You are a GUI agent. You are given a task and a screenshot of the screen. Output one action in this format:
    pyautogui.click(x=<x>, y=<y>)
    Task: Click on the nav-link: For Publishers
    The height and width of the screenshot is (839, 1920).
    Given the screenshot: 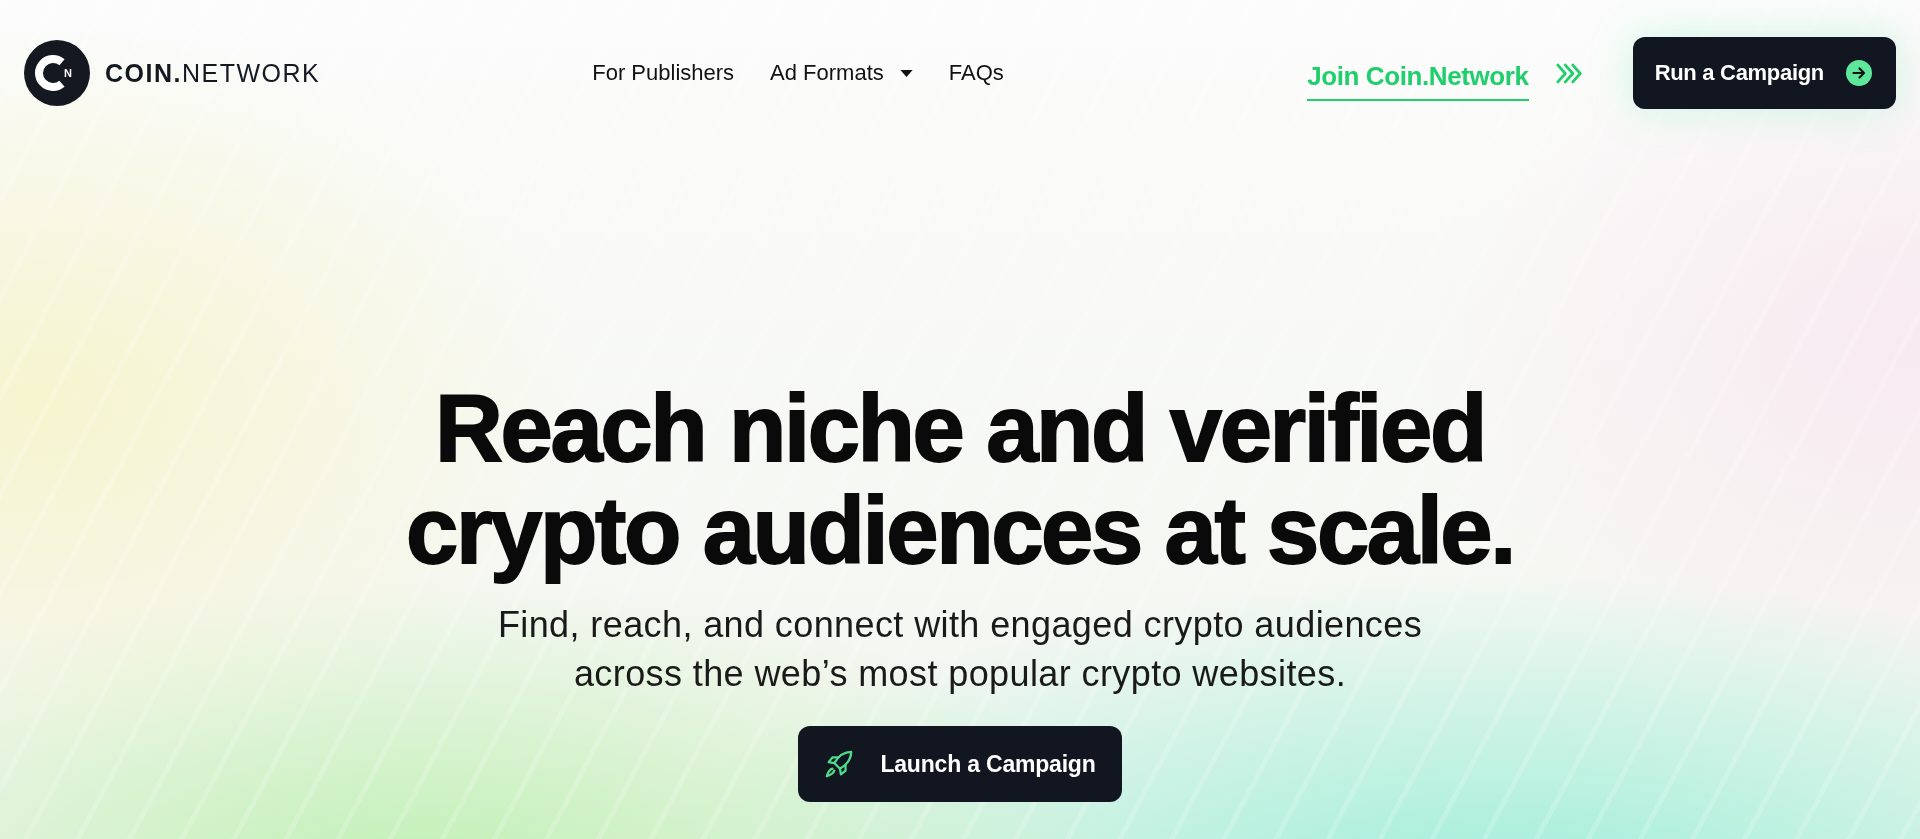 What is the action you would take?
    pyautogui.click(x=663, y=73)
    